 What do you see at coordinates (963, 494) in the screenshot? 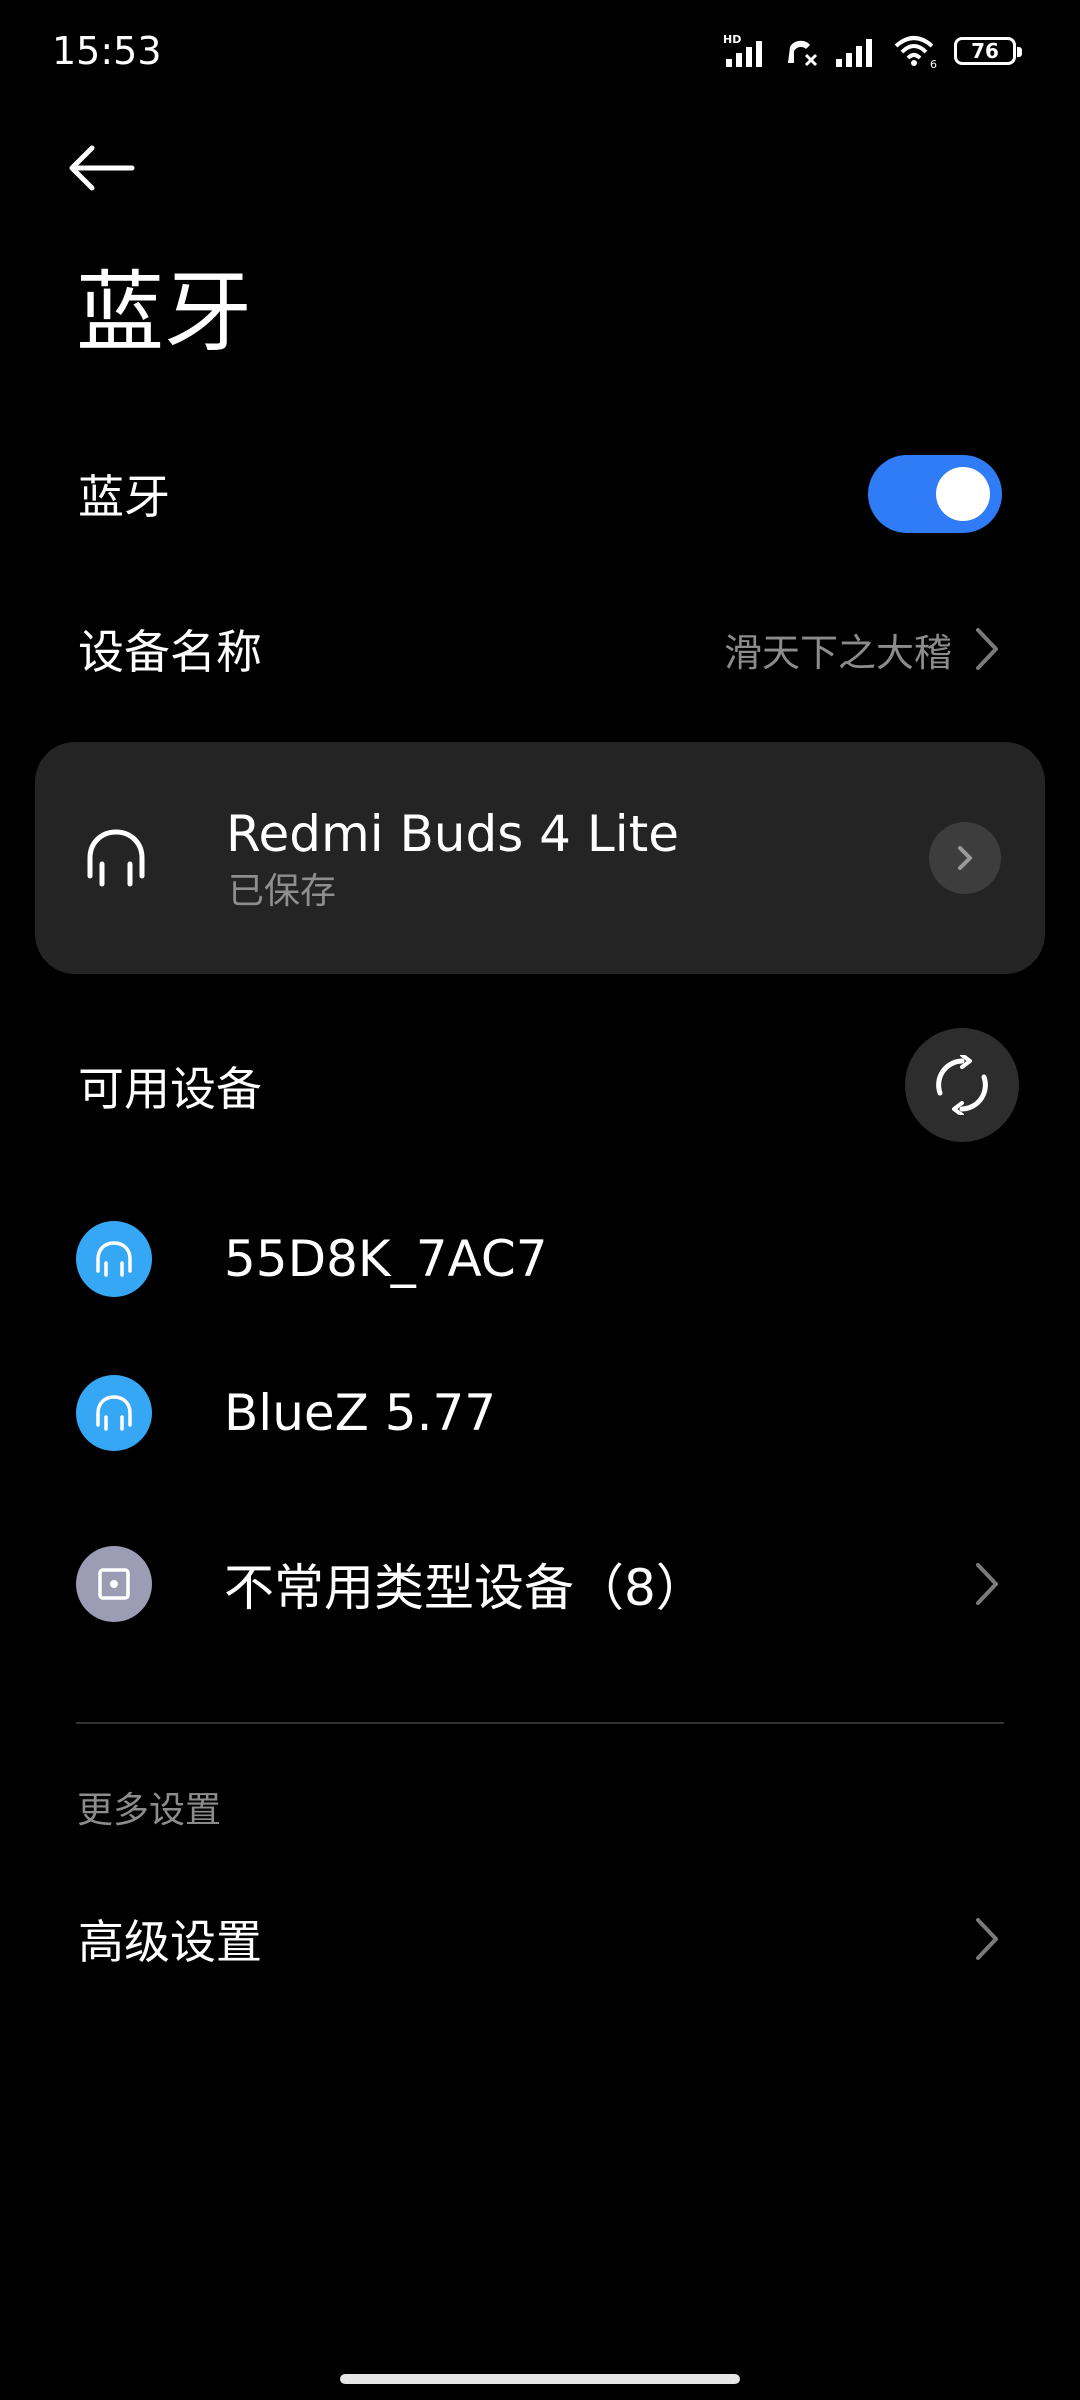
I see `toggle-knob` at bounding box center [963, 494].